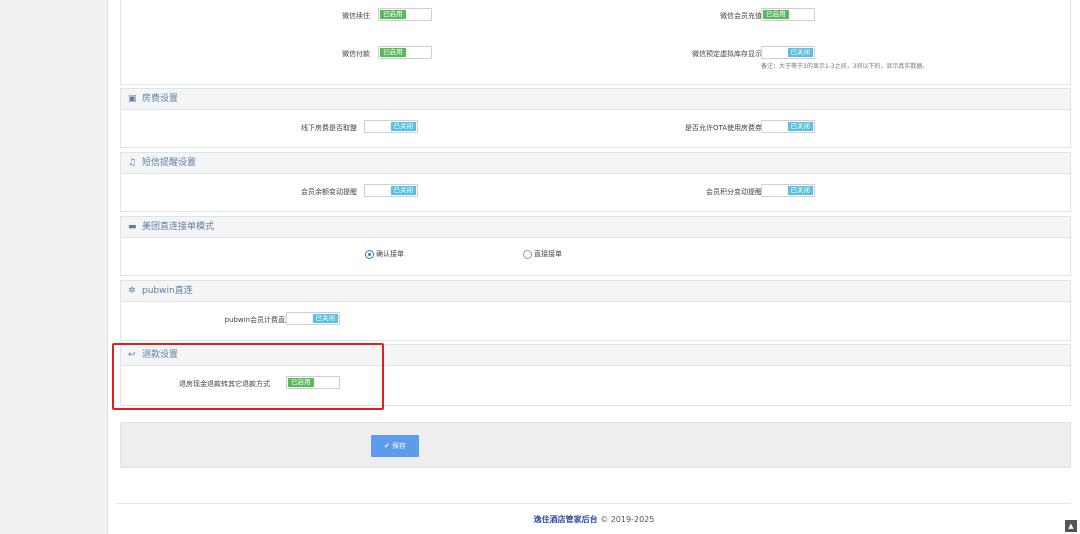 Image resolution: width=1080 pixels, height=534 pixels. Describe the element at coordinates (788, 190) in the screenshot. I see `points-change-toggle: 已关闭` at that location.